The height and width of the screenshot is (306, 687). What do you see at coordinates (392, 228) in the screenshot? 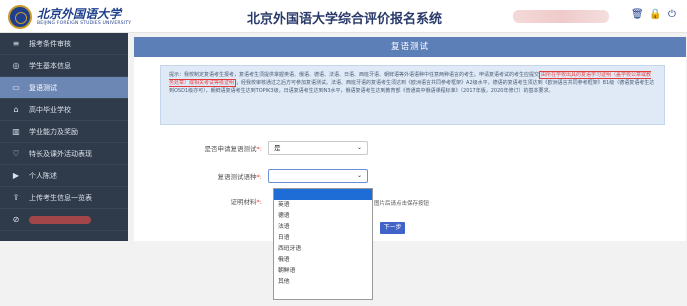
I see `next-button: 下一步` at bounding box center [392, 228].